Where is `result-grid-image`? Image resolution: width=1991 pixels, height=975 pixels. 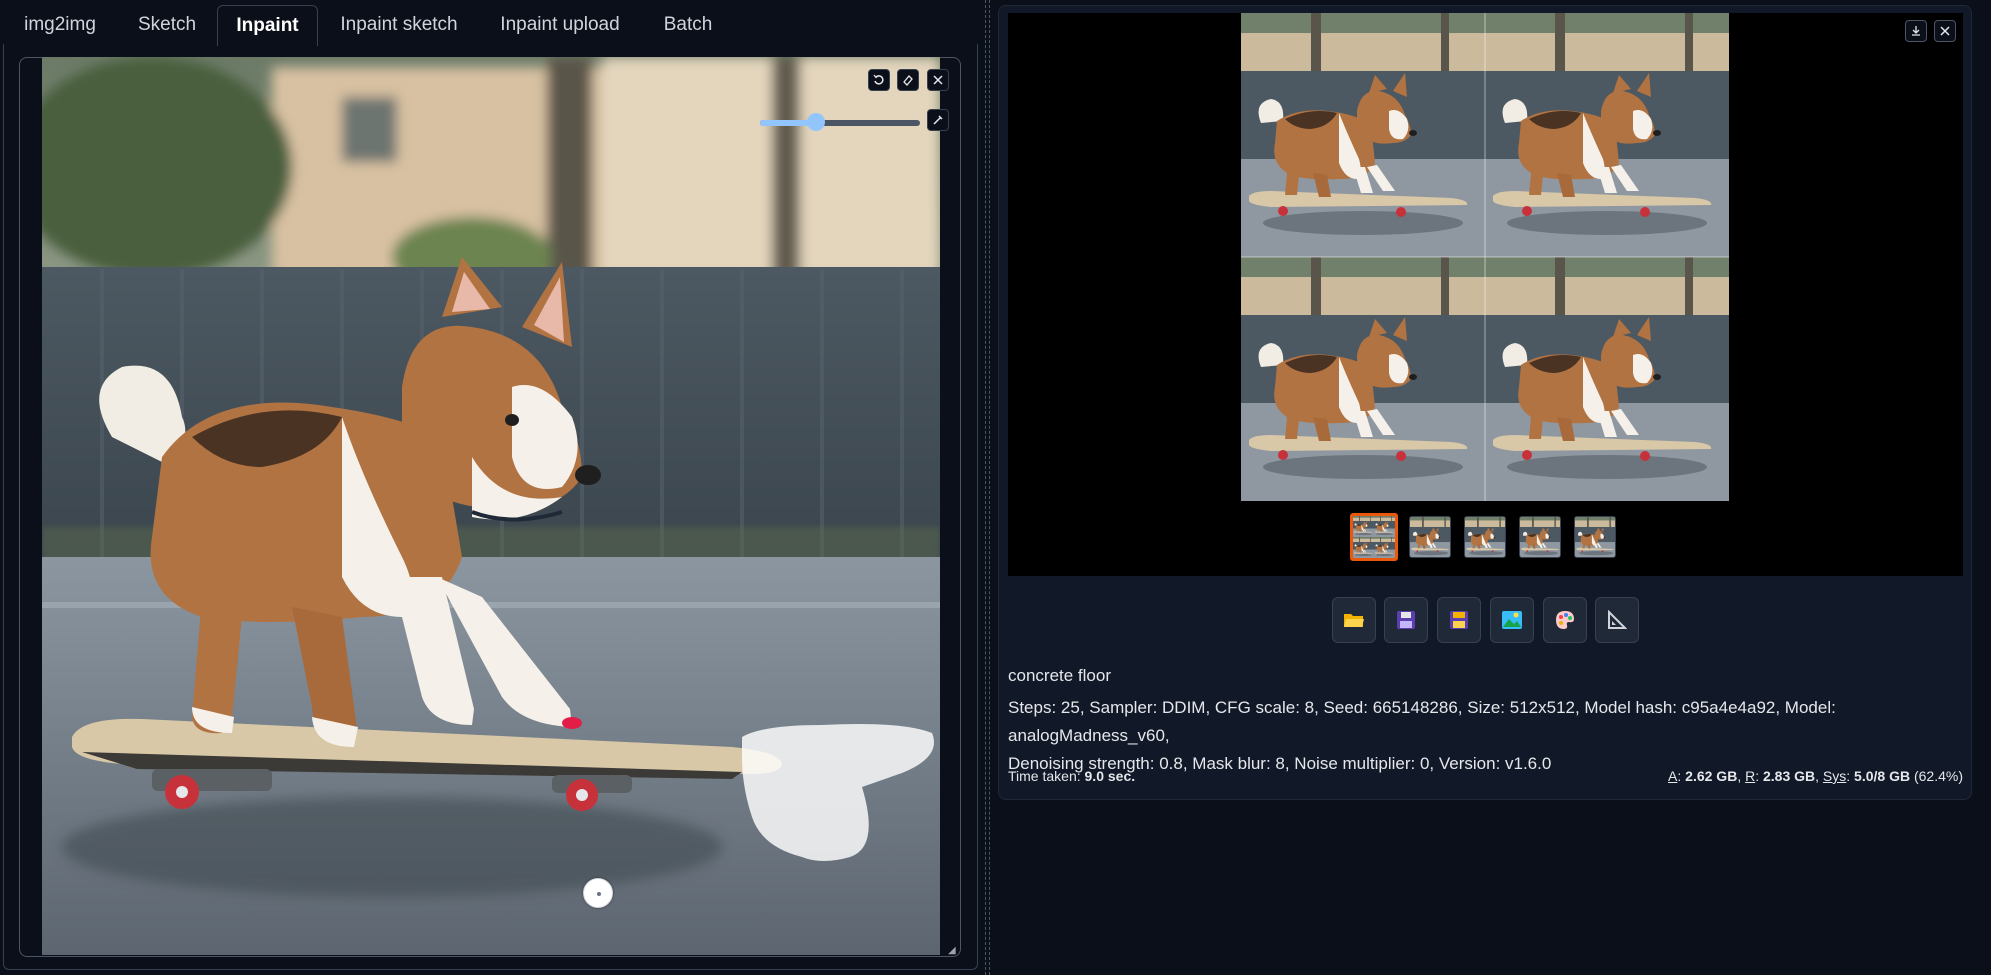 result-grid-image is located at coordinates (1485, 257).